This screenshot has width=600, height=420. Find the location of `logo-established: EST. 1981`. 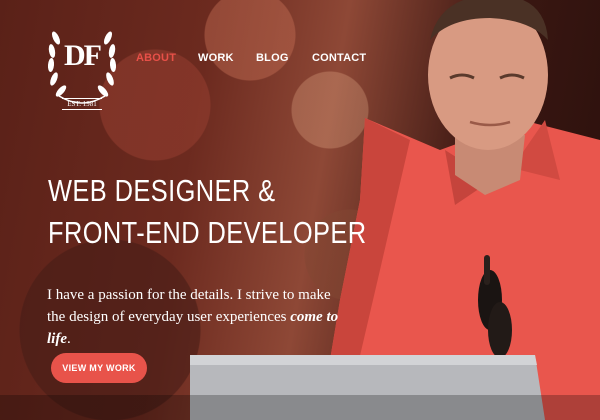

logo-established: EST. 1981 is located at coordinates (82, 104).